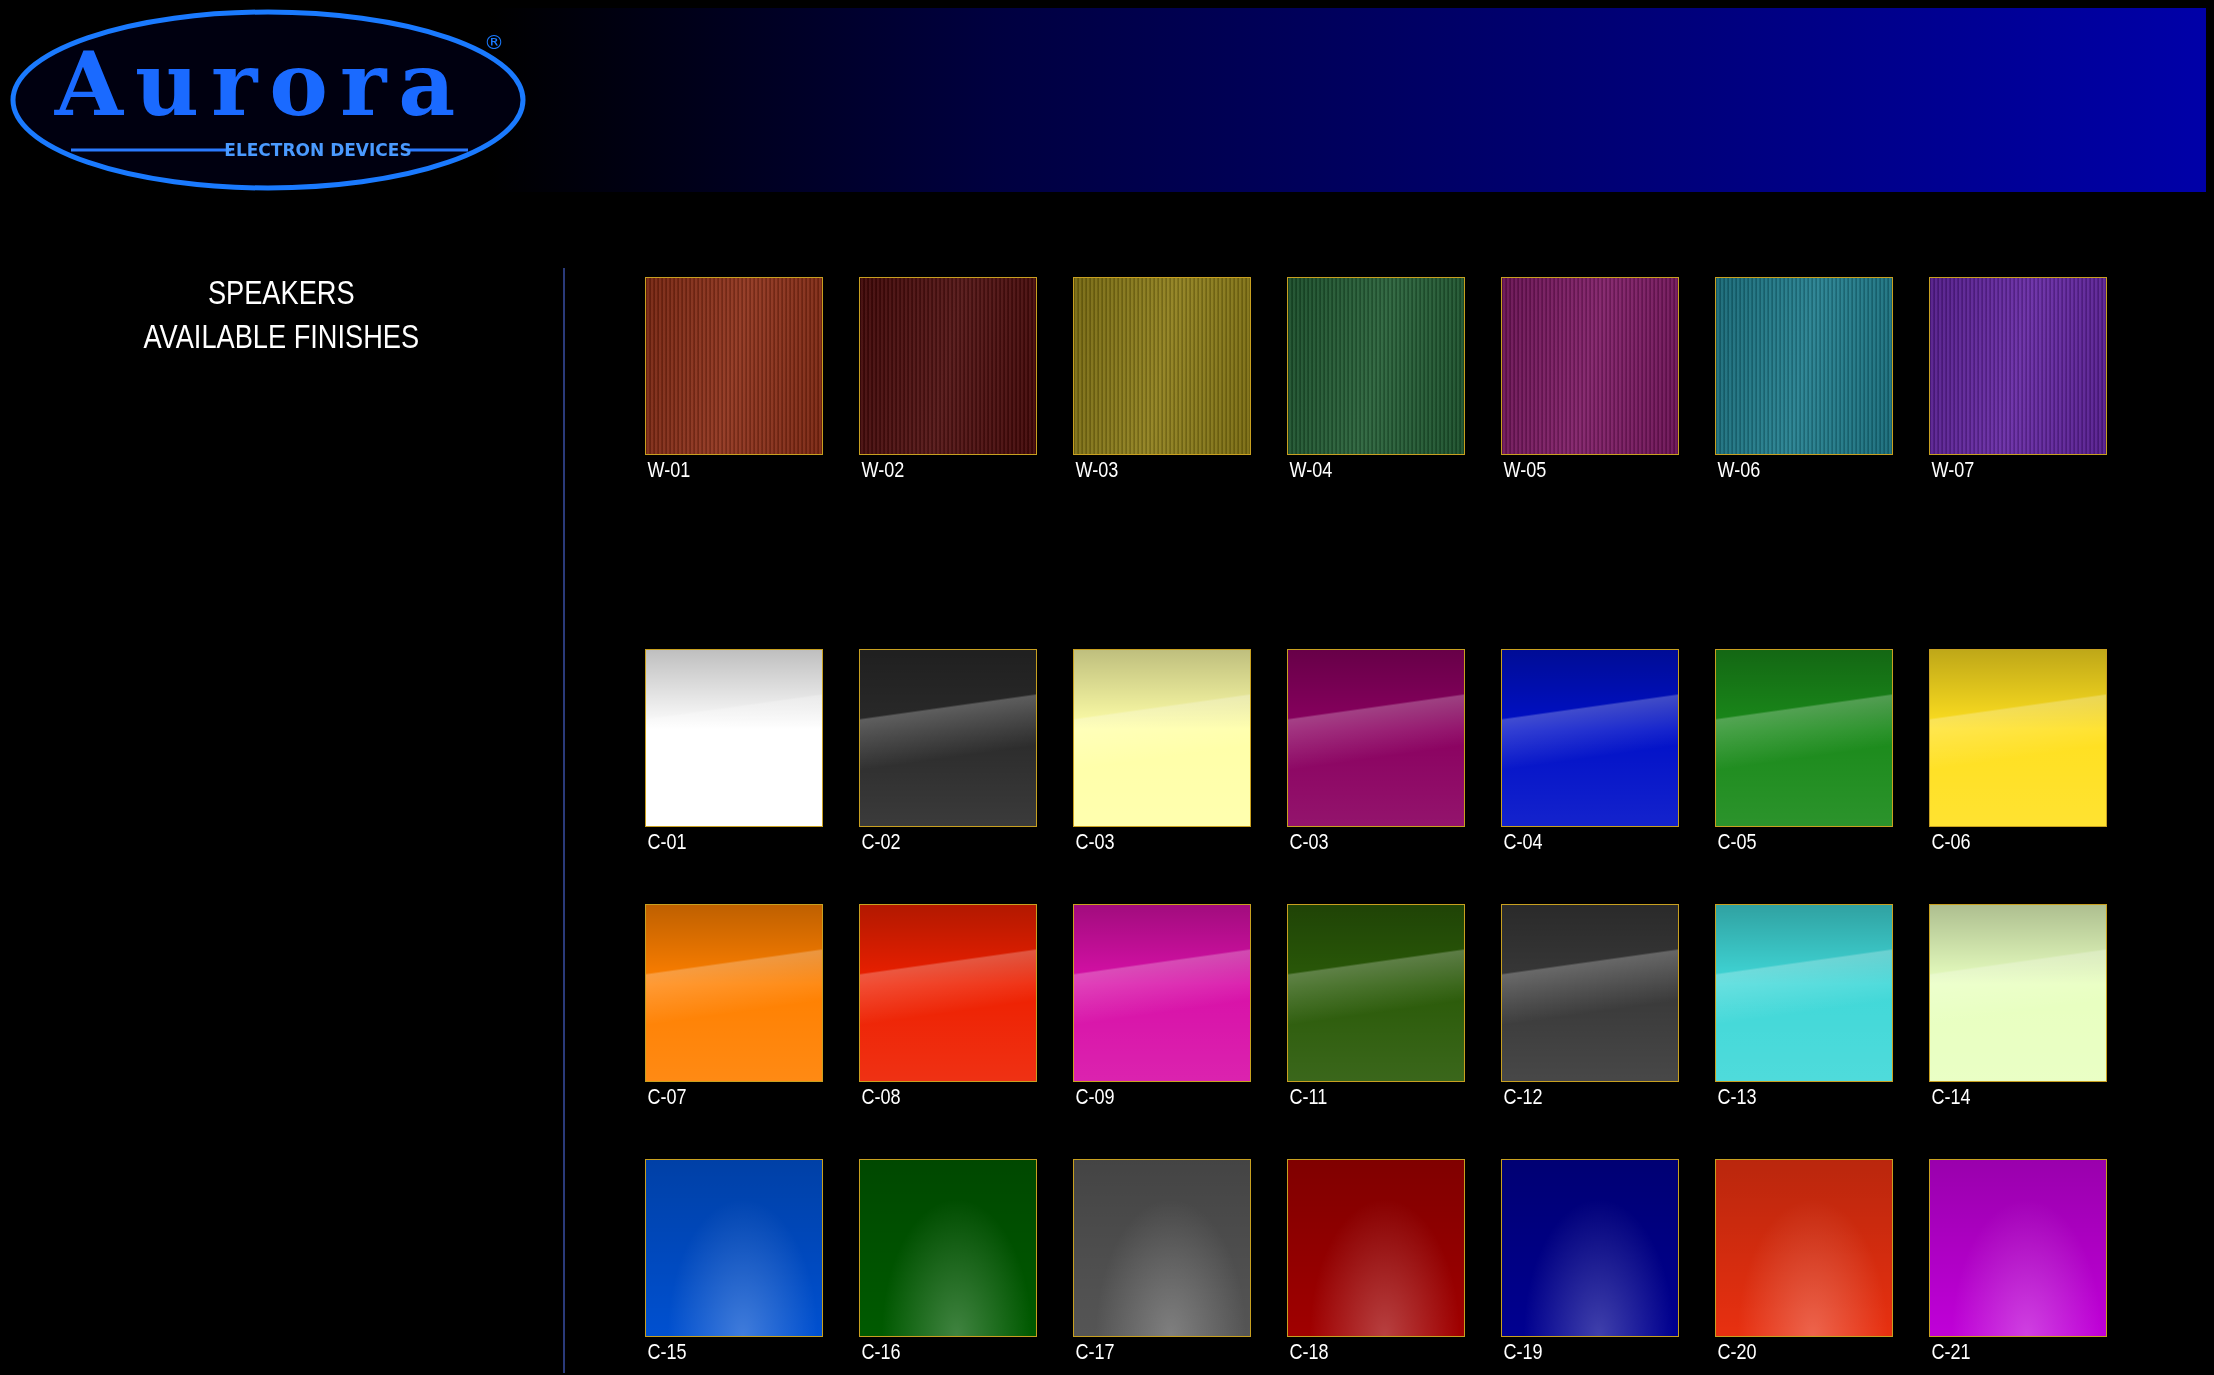 The image size is (2214, 1375). Describe the element at coordinates (1952, 470) in the screenshot. I see `finish-code: W-07` at that location.